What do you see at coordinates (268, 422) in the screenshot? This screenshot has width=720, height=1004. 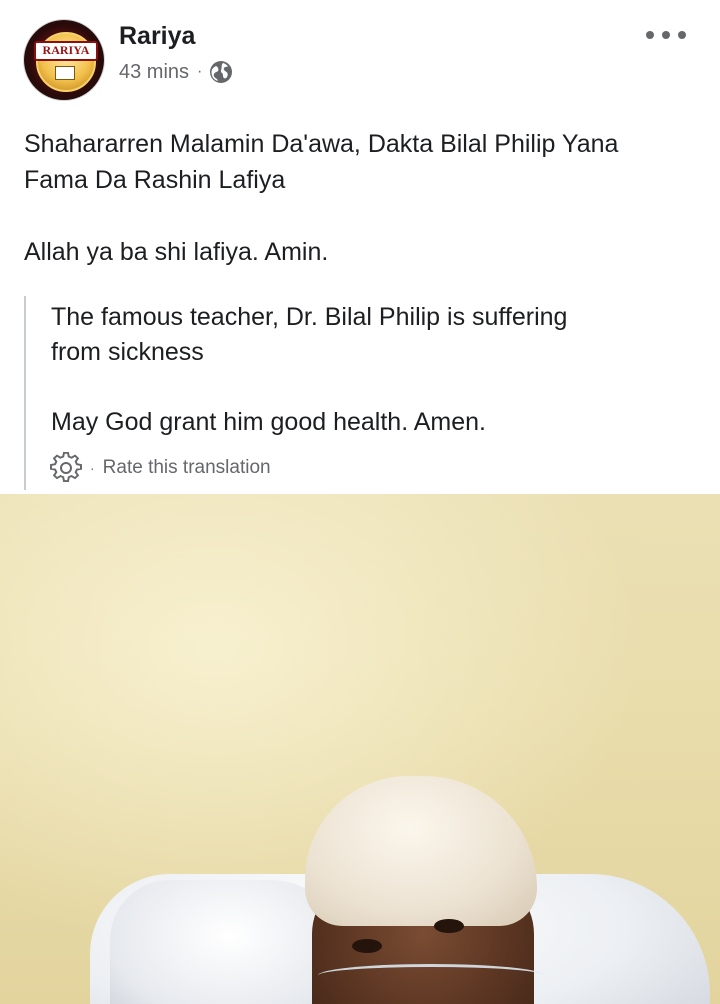 I see `translation-line: May God grant him good health. Amen.` at bounding box center [268, 422].